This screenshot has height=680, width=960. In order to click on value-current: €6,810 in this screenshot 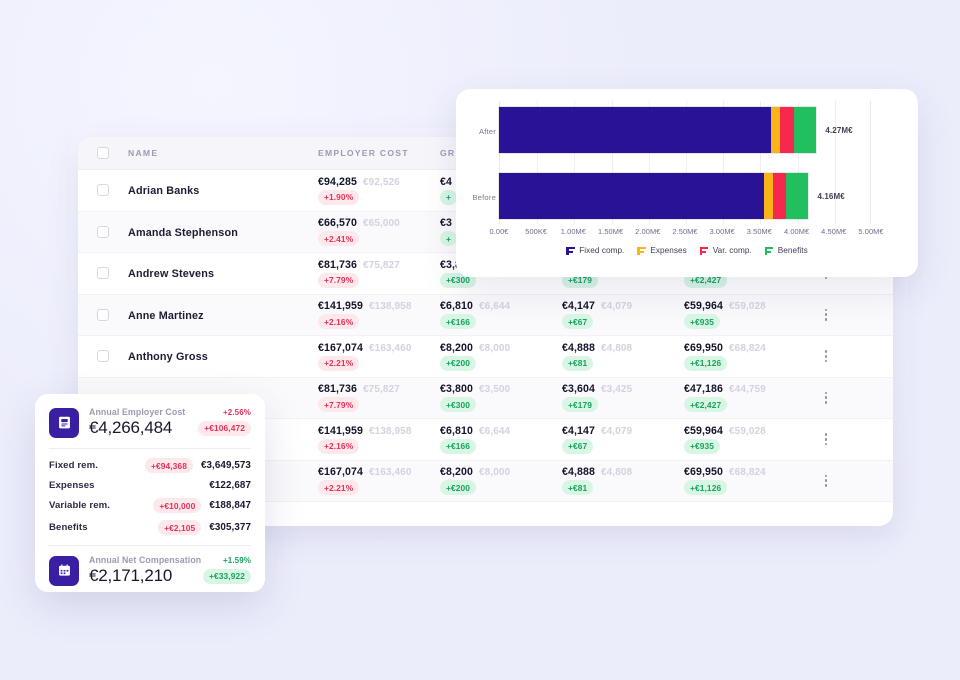, I will do `click(457, 430)`.